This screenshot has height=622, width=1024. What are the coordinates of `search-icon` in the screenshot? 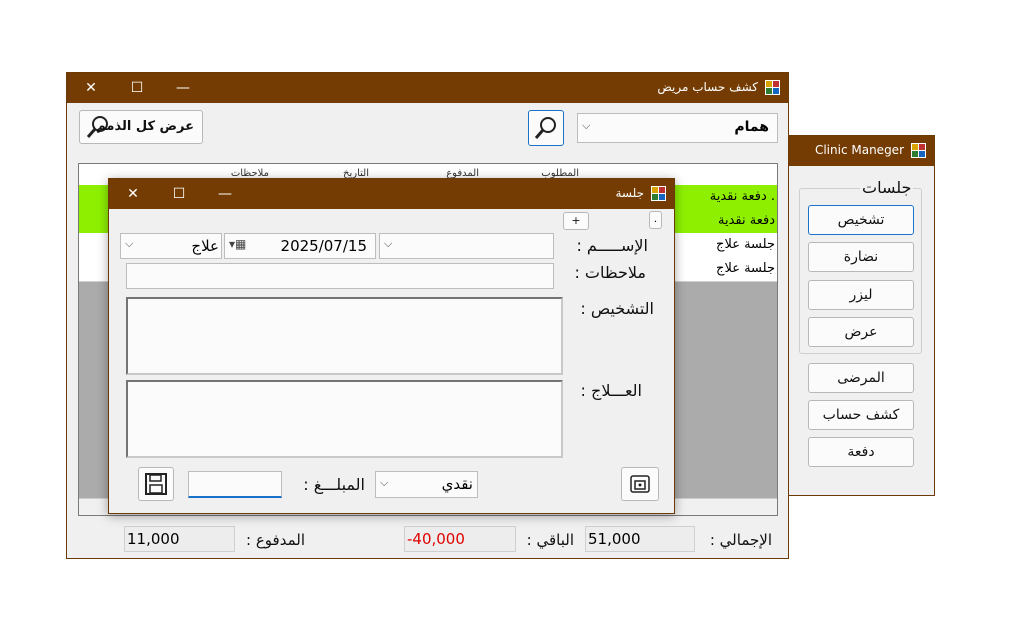 It's located at (545, 128).